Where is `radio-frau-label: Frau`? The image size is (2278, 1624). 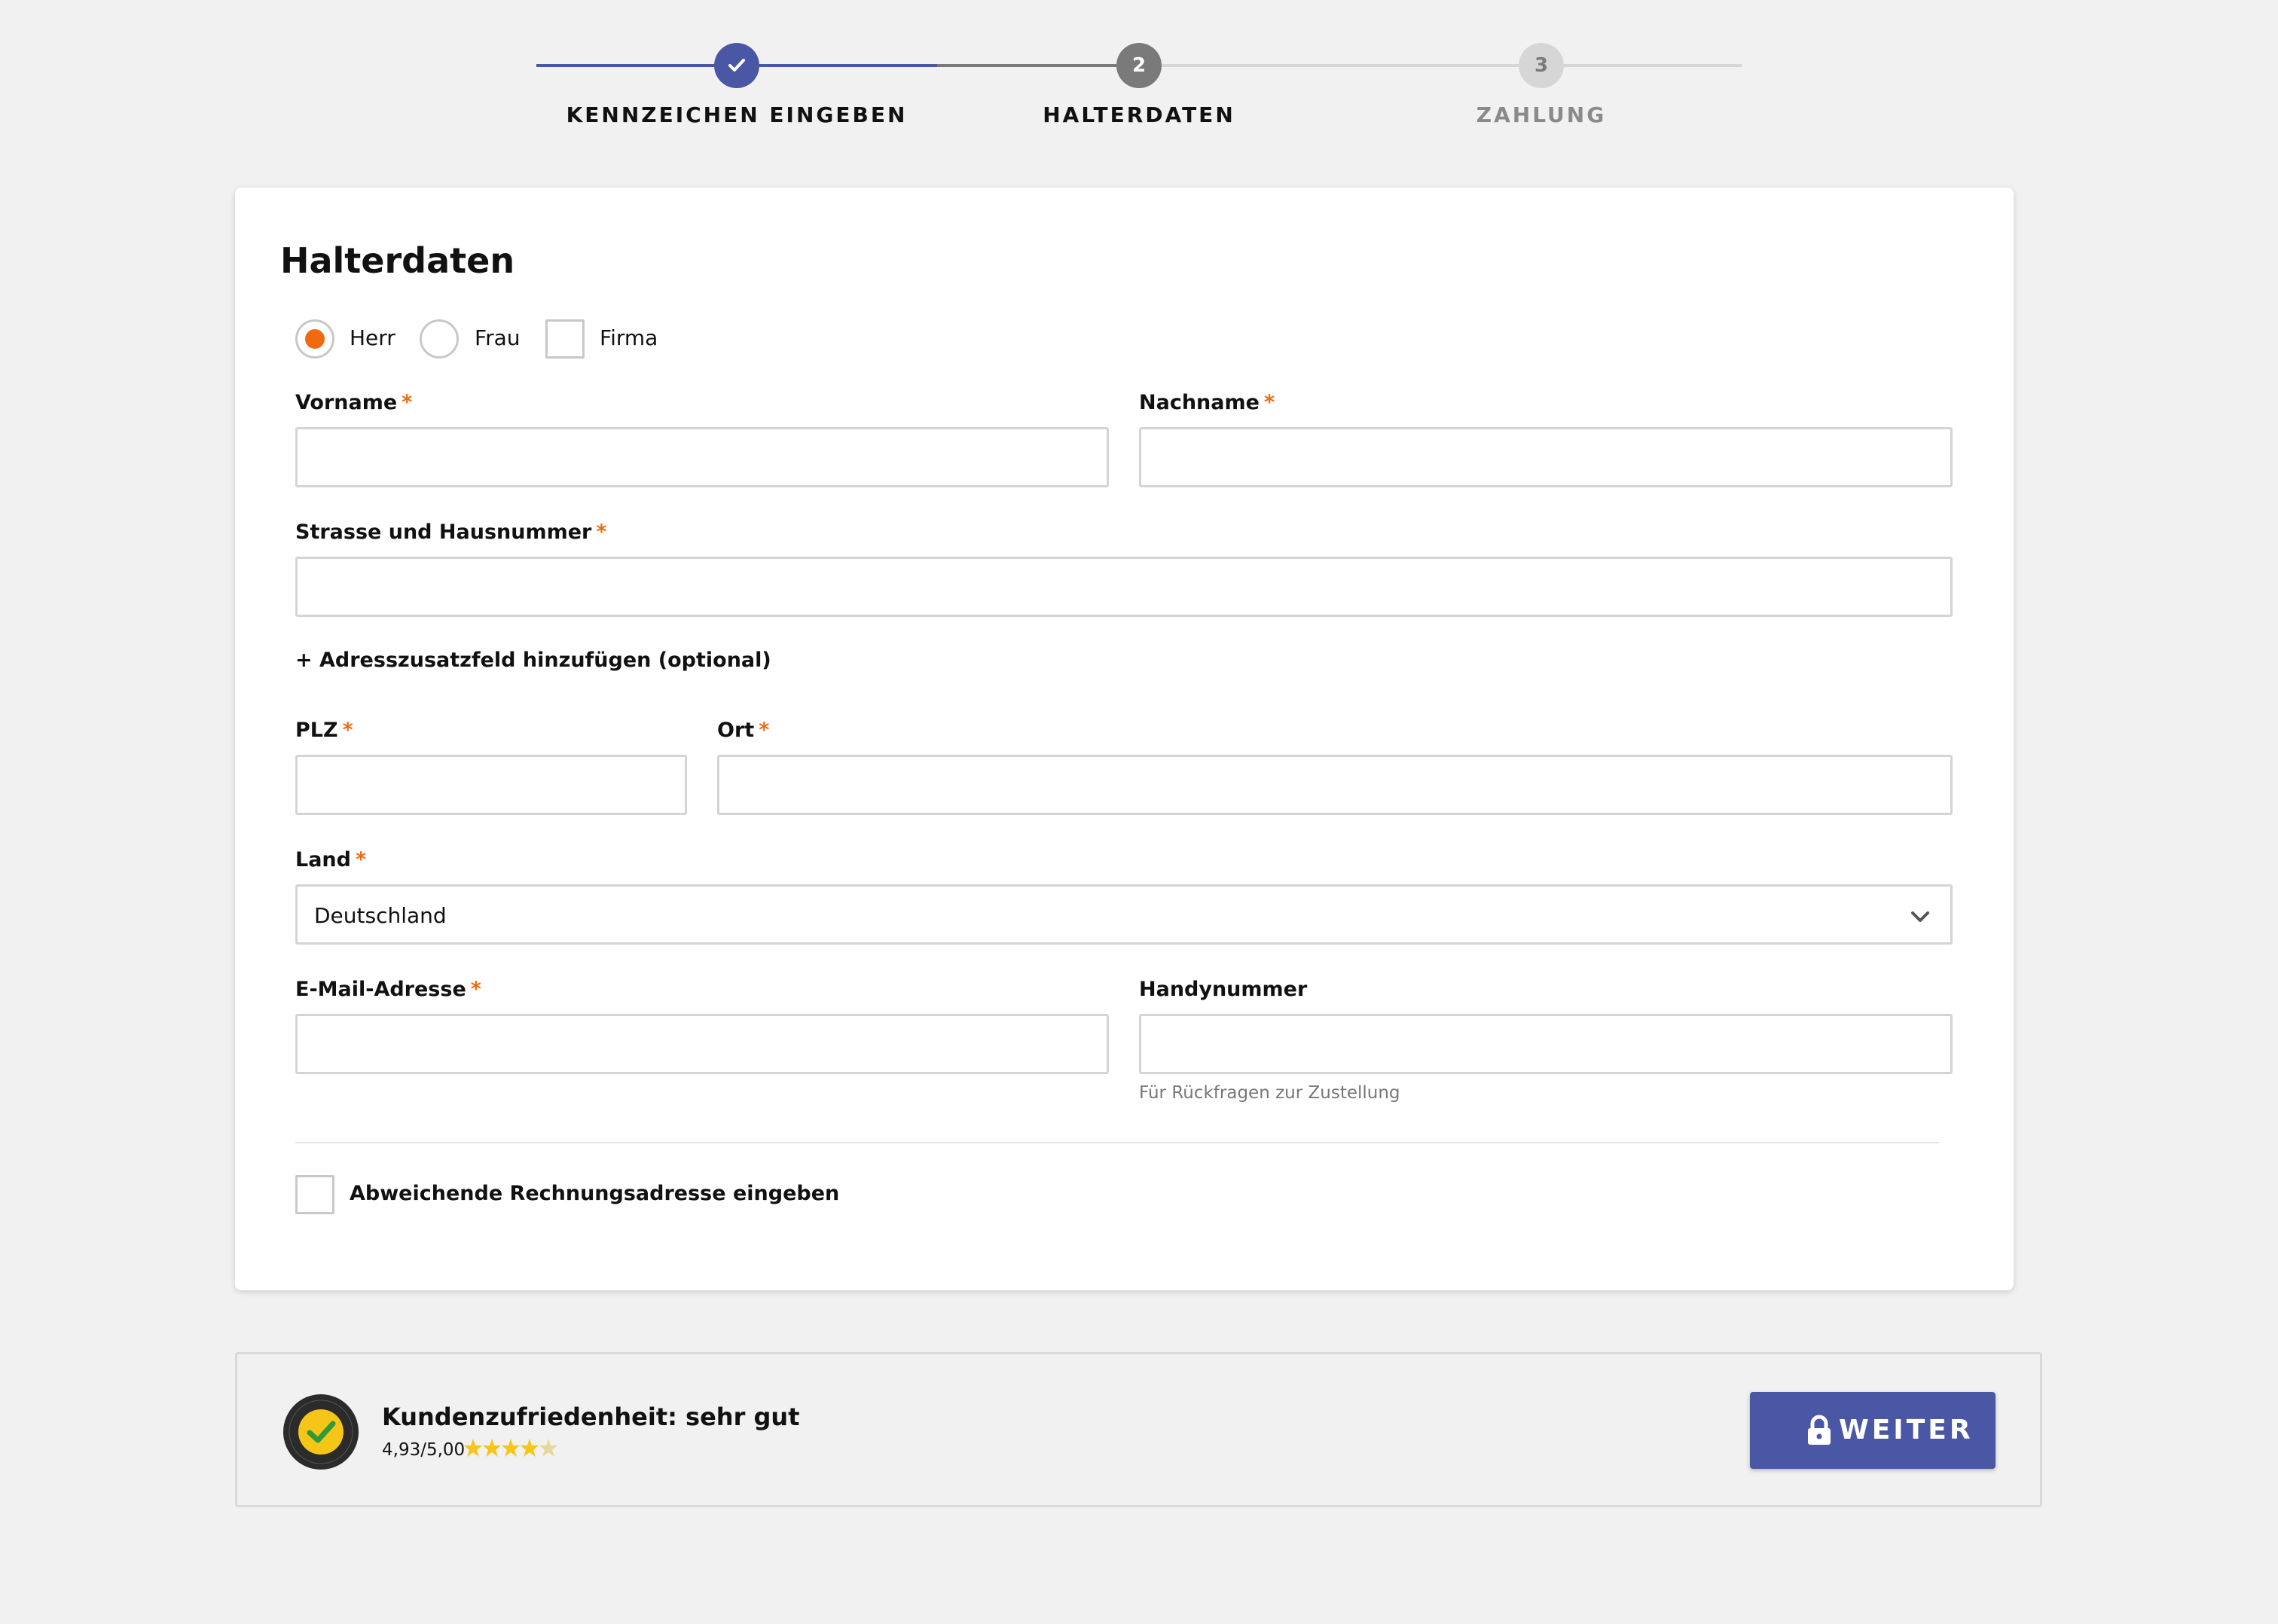 radio-frau-label: Frau is located at coordinates (497, 337).